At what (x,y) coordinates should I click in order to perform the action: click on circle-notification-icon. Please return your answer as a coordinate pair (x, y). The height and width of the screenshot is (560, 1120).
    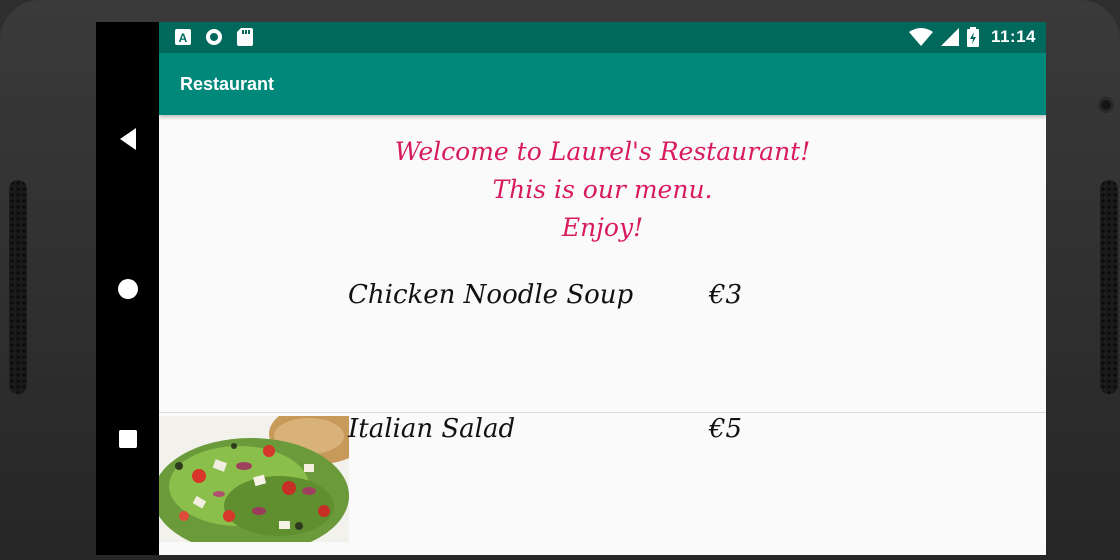
    Looking at the image, I should click on (214, 37).